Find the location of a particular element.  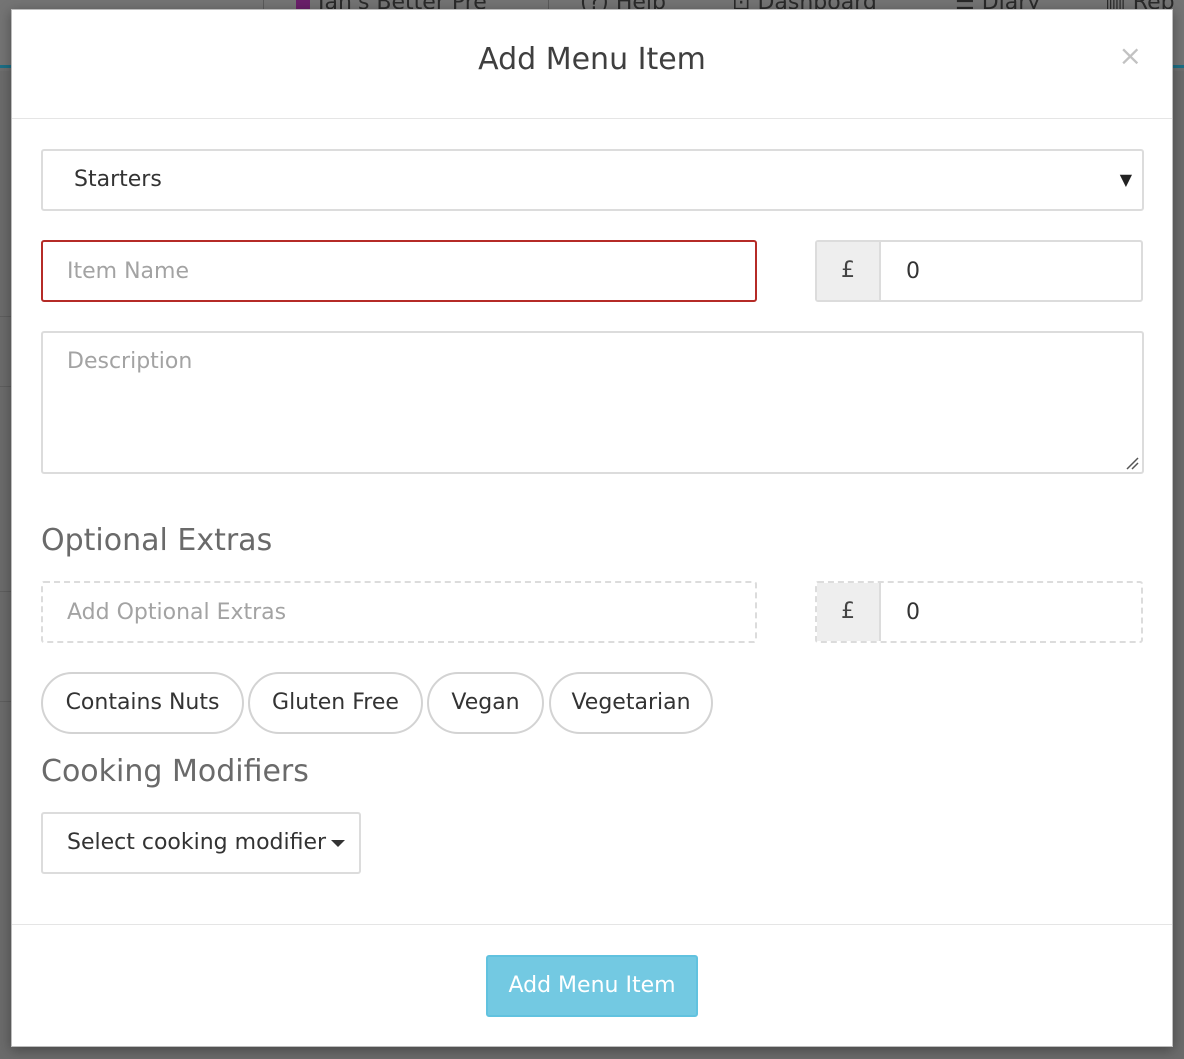

chevron-down-icon: ▼ is located at coordinates (1125, 179).